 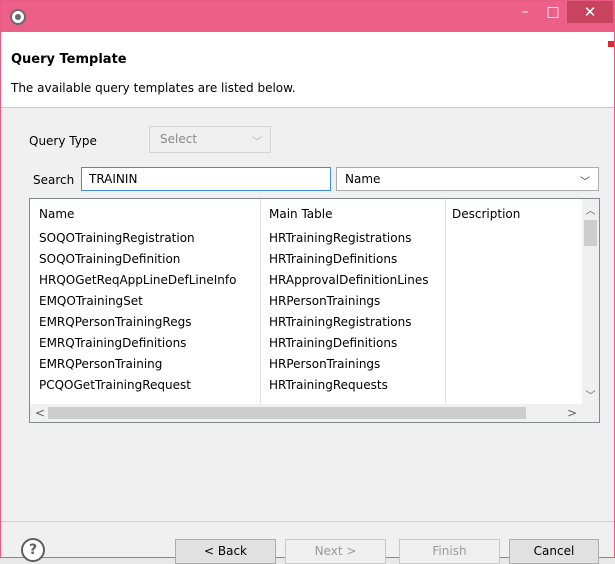 What do you see at coordinates (590, 301) in the screenshot?
I see `vertical-scrollbar: ︿ ﹀` at bounding box center [590, 301].